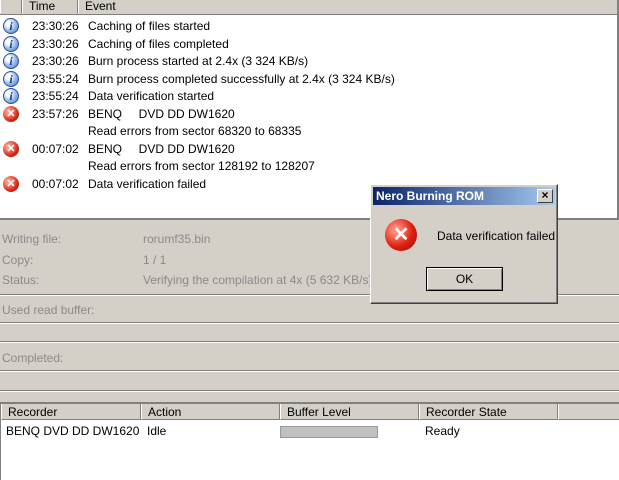  I want to click on log-row: ✕ 00:07:02 BENQ DVD DD DW1620, so click(308, 149).